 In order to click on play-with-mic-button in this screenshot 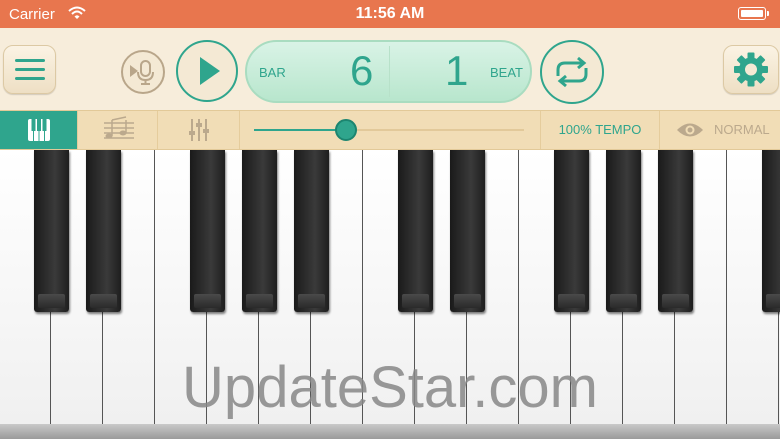, I will do `click(143, 72)`.